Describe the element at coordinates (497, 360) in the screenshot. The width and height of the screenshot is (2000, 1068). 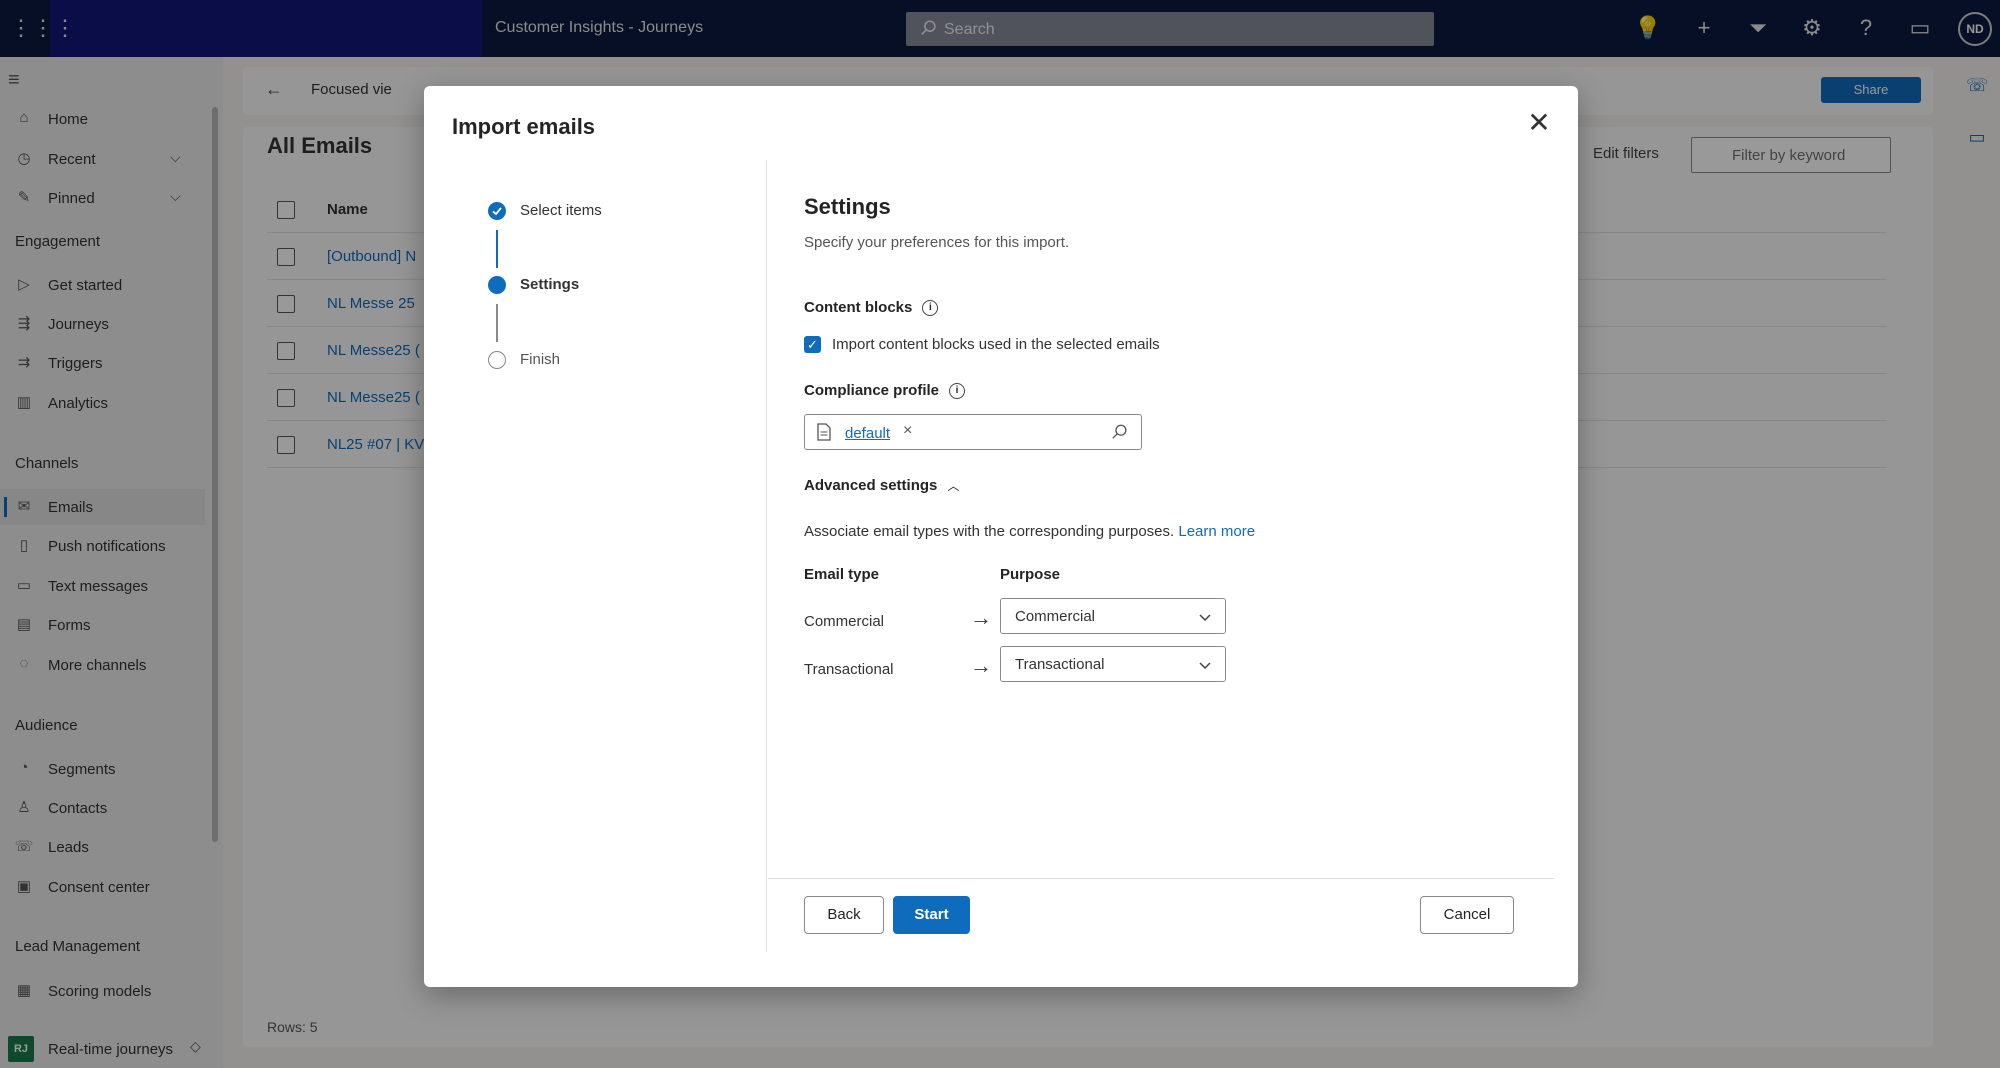
I see `step-pending-icon` at that location.